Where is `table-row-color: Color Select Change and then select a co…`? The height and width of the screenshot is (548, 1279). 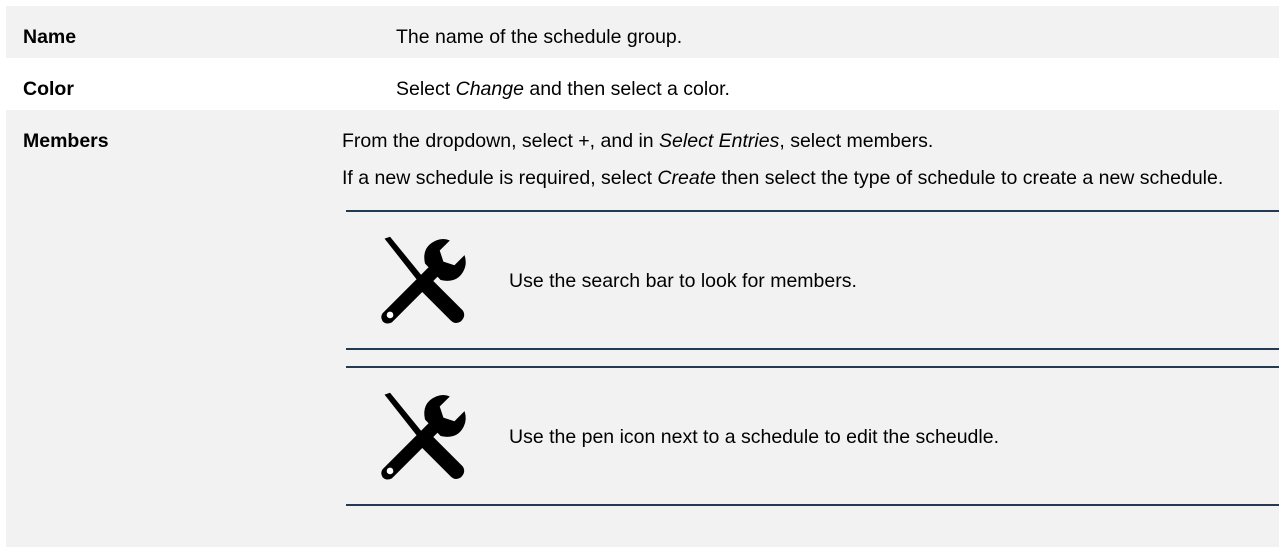 table-row-color: Color Select Change and then select a co… is located at coordinates (642, 84).